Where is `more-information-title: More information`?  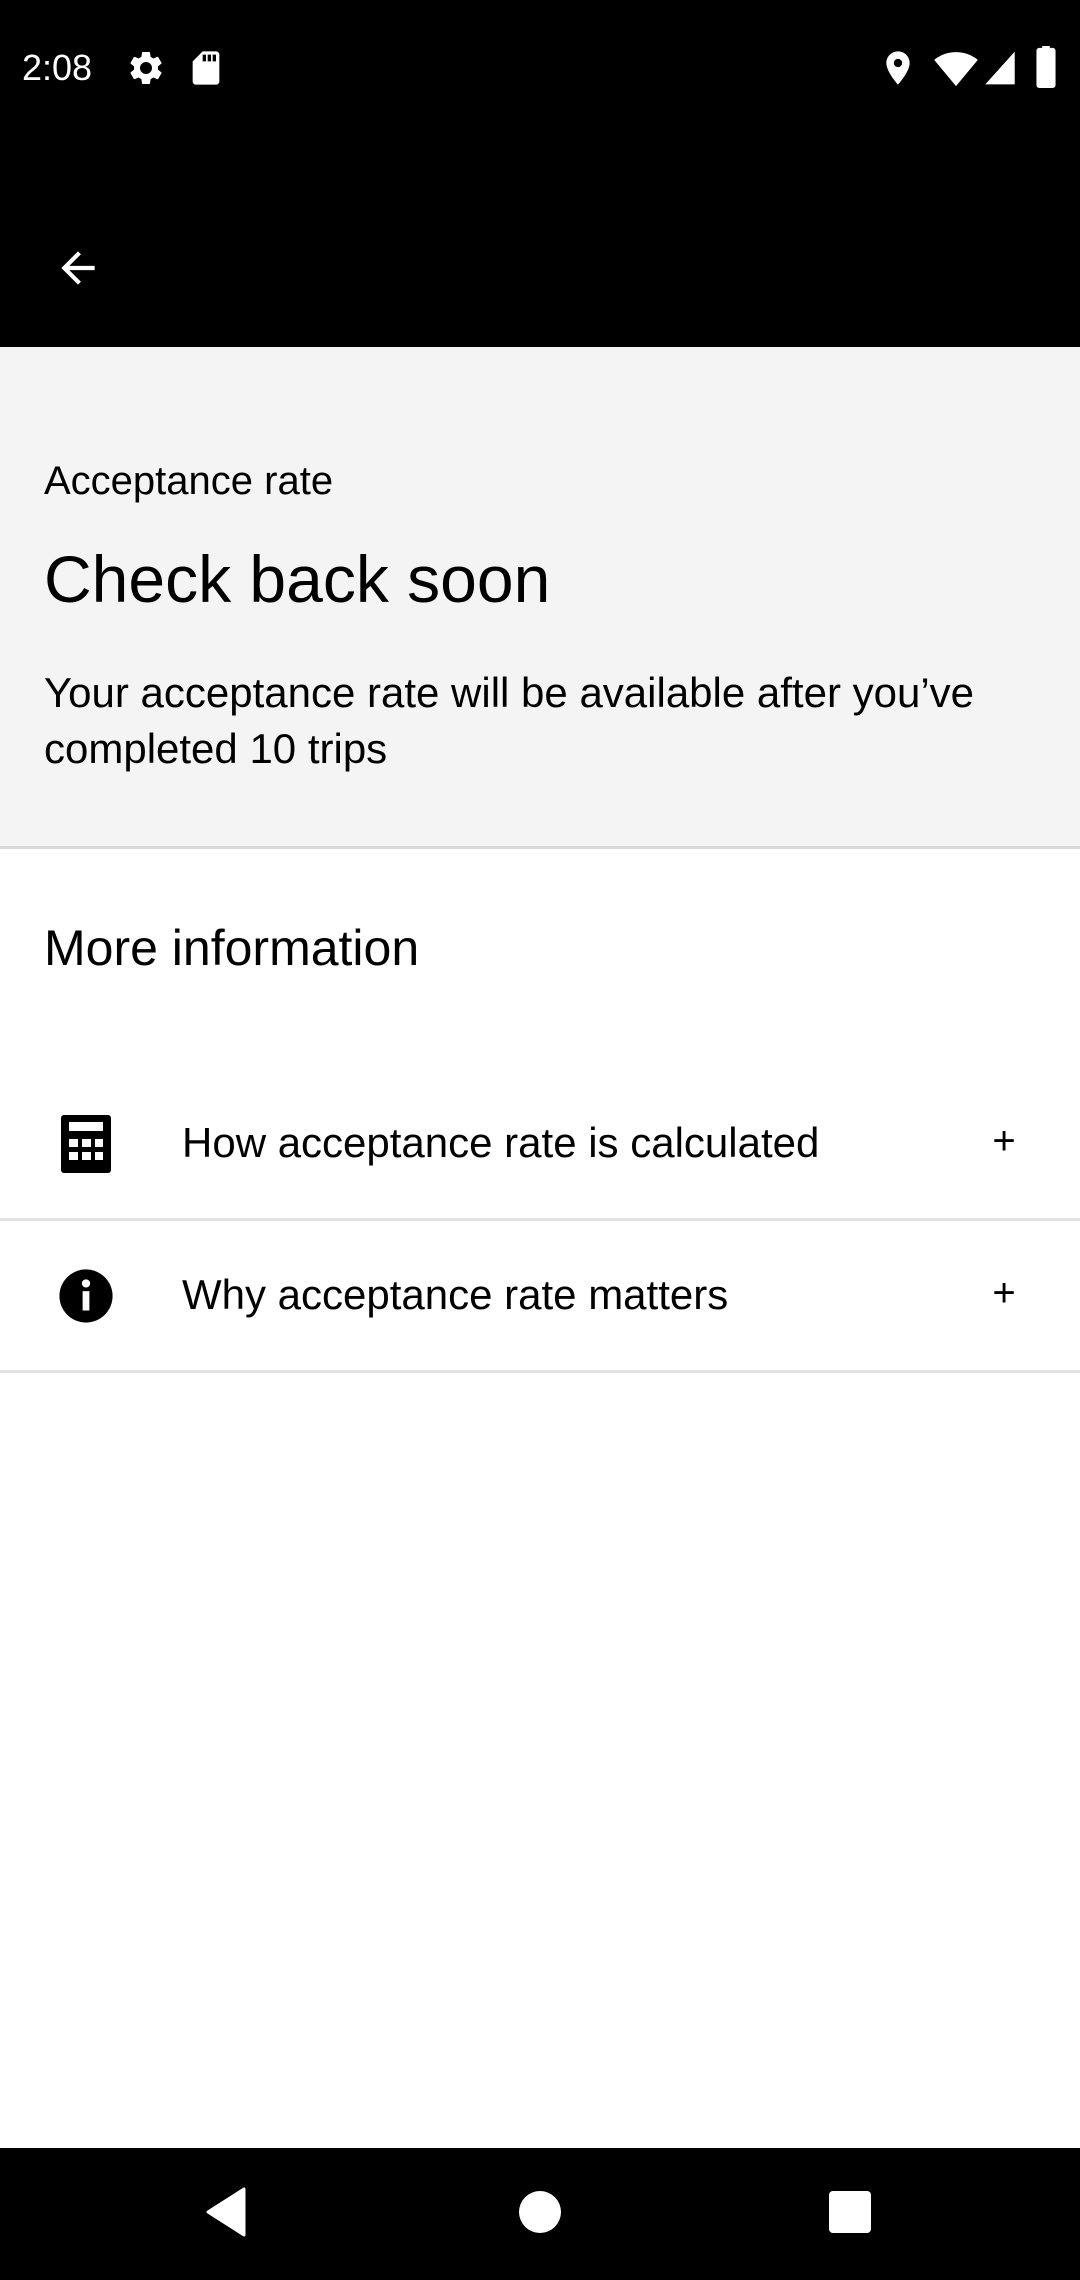
more-information-title: More information is located at coordinates (232, 948).